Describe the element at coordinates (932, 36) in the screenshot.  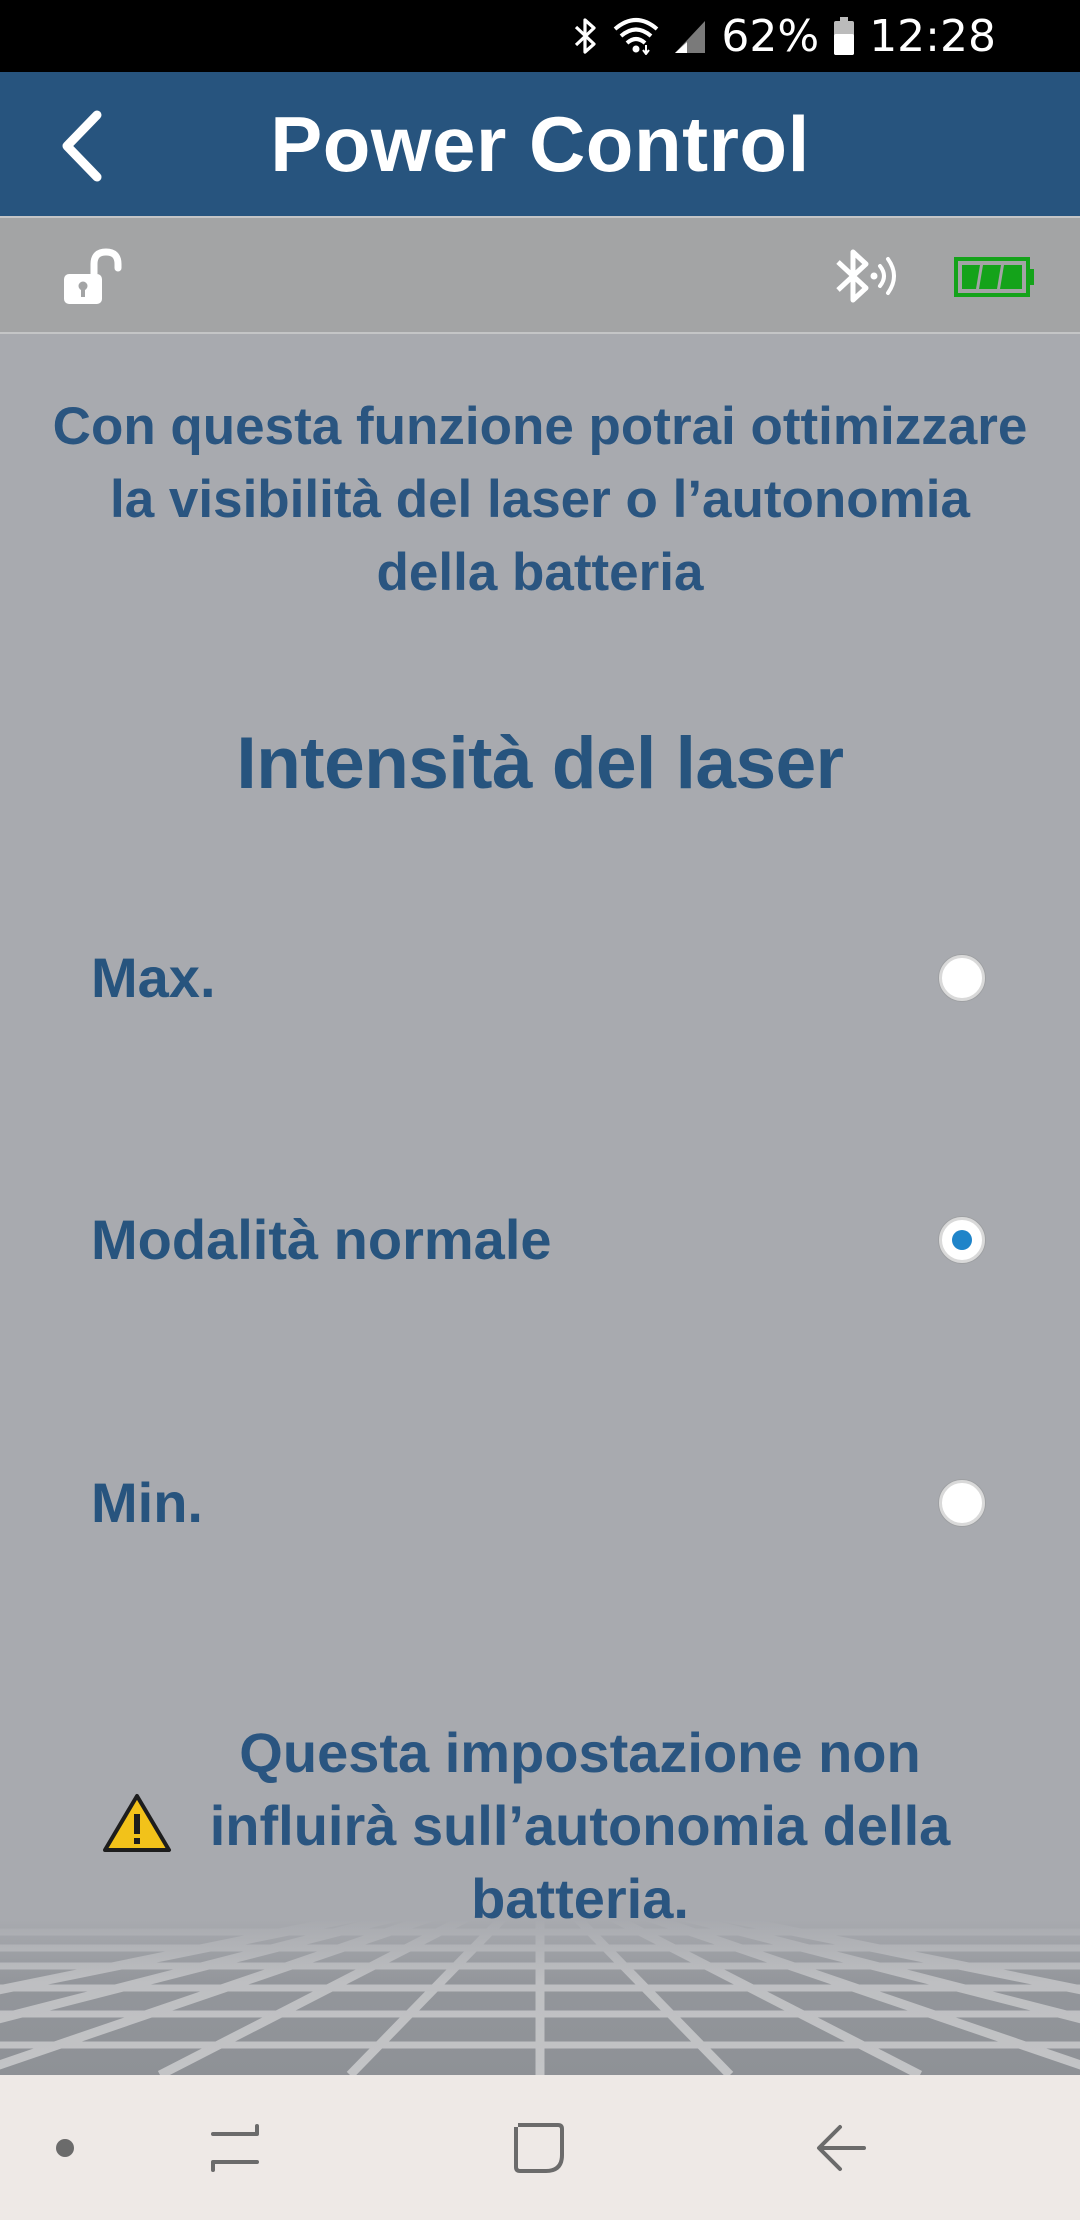
I see `clock: 12:28` at that location.